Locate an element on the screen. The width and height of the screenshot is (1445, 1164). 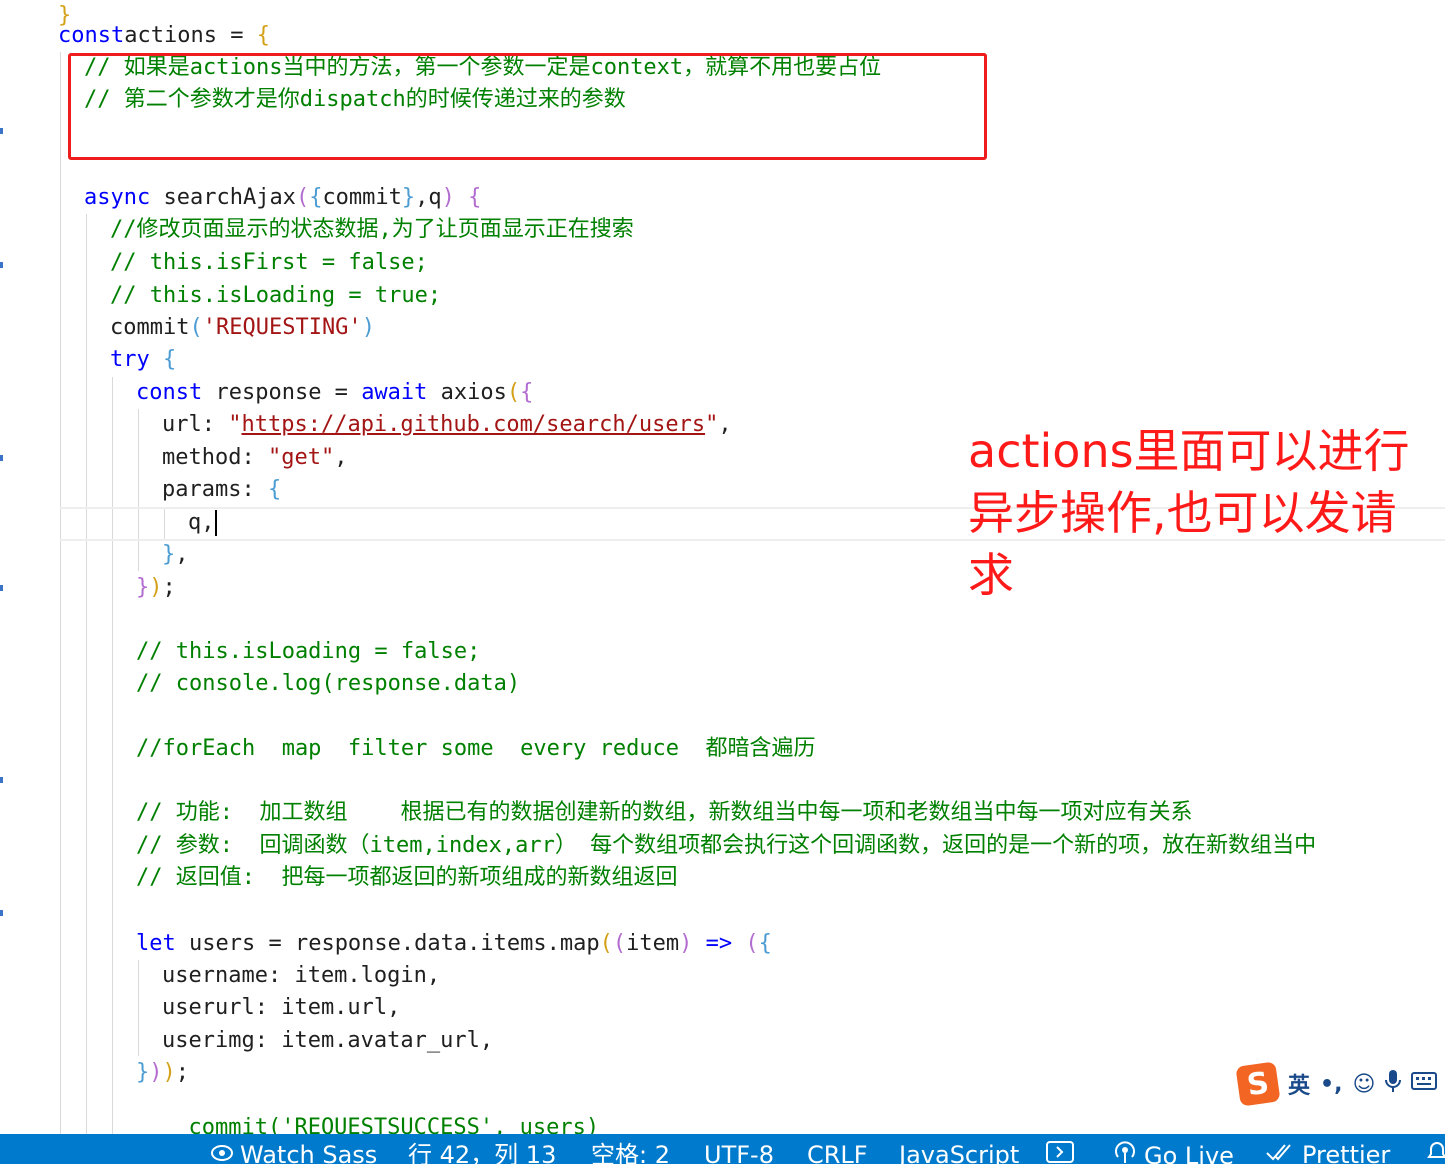
code-token: users = response.data.items.map is located at coordinates (387, 943).